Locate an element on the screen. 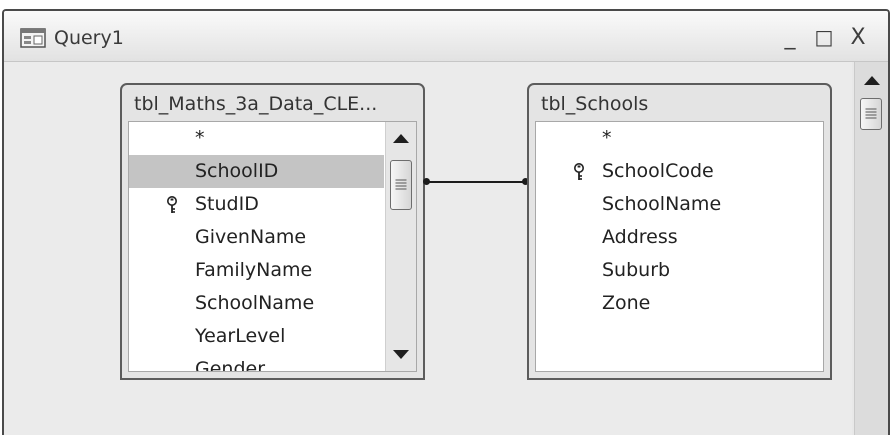 This screenshot has width=894, height=435. field-name: Address is located at coordinates (640, 237).